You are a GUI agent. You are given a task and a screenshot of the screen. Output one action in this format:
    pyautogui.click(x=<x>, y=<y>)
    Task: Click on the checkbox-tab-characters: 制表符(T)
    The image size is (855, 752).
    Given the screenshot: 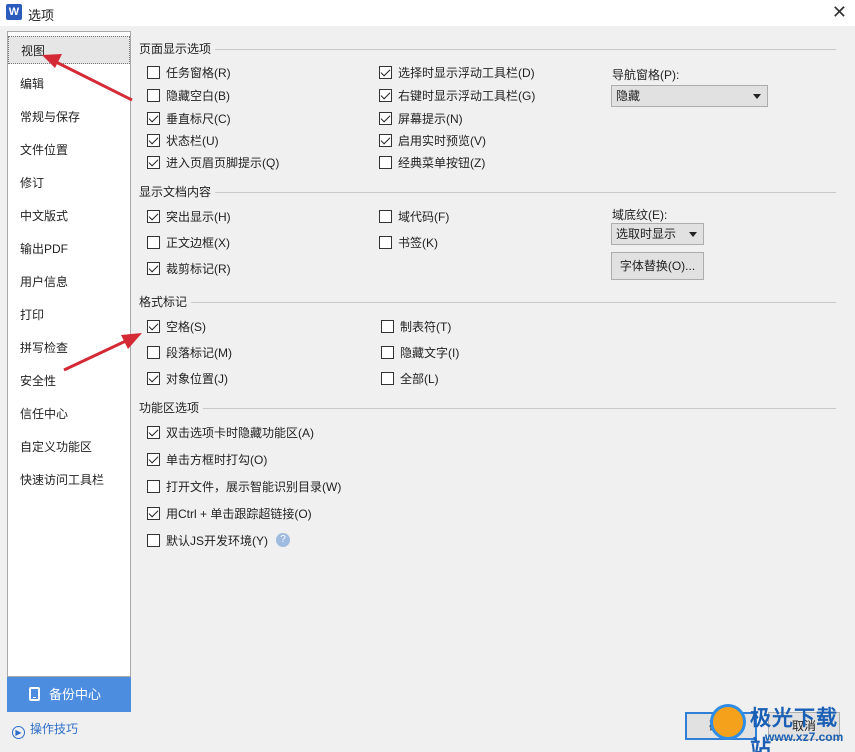 What is the action you would take?
    pyautogui.click(x=416, y=327)
    